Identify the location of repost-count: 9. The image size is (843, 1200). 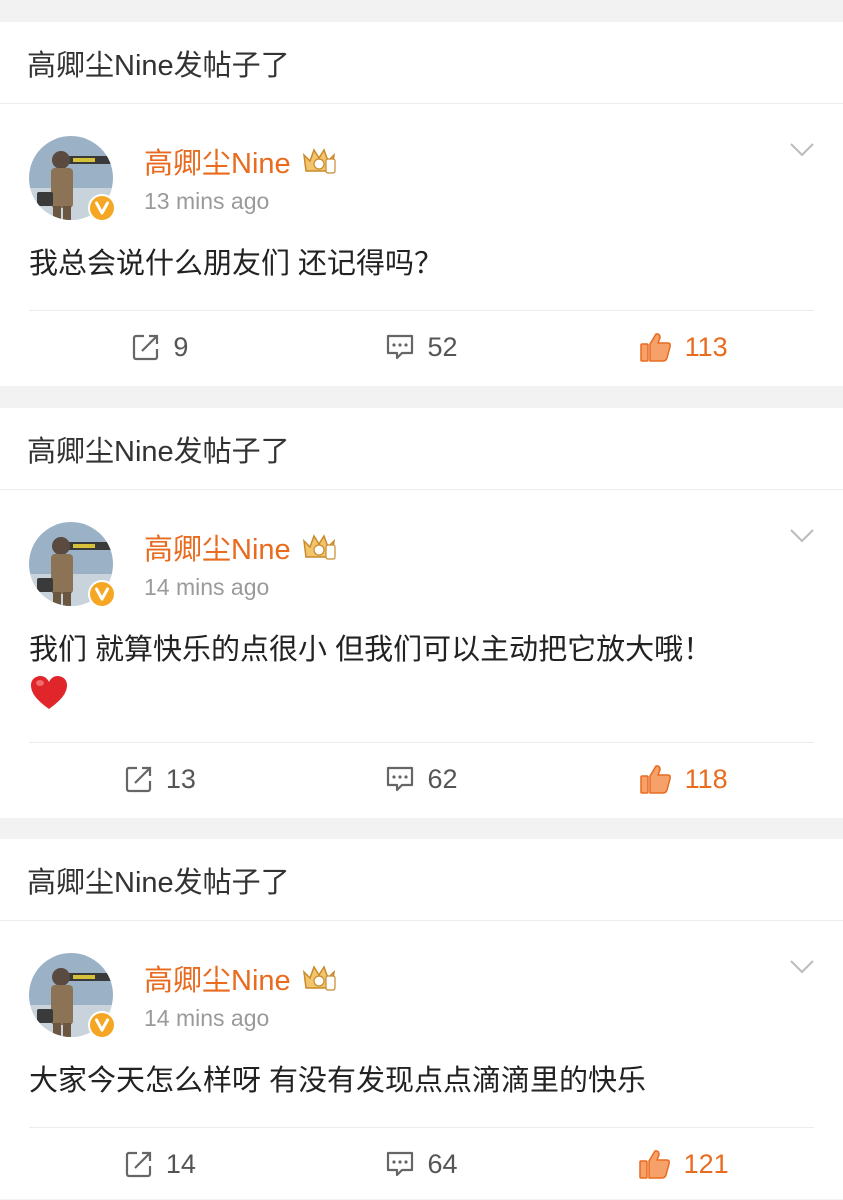
(181, 346).